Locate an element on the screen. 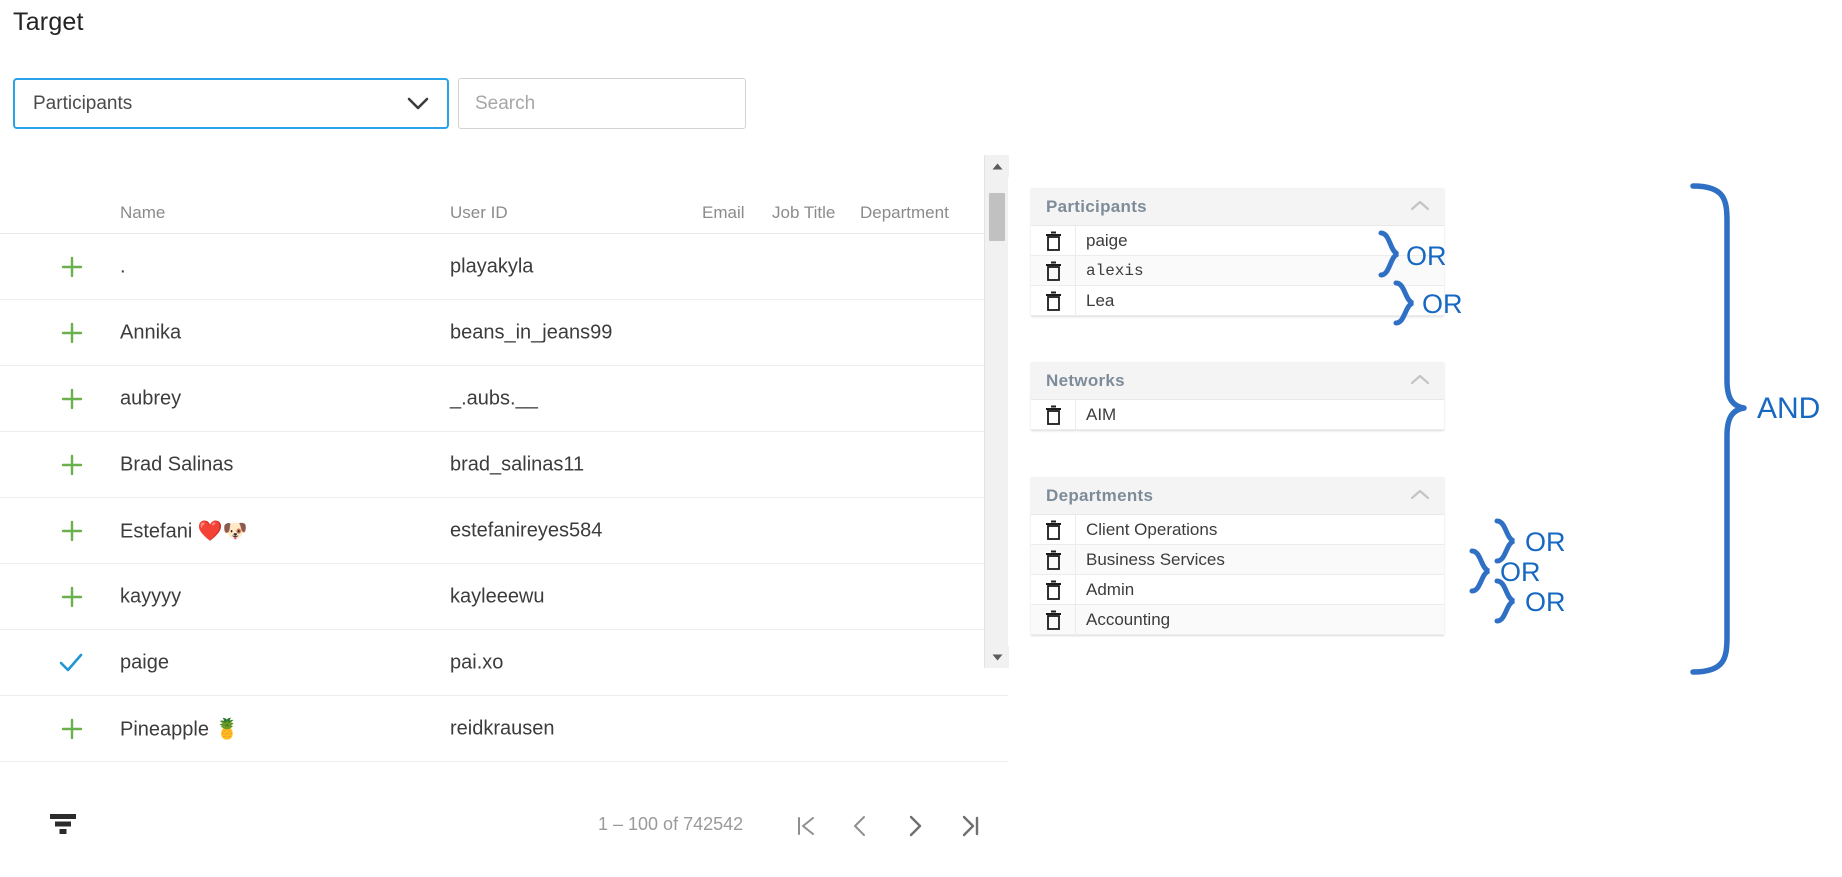 The width and height of the screenshot is (1842, 877). table-row: Brad Salinas brad_salinas11 is located at coordinates (504, 465).